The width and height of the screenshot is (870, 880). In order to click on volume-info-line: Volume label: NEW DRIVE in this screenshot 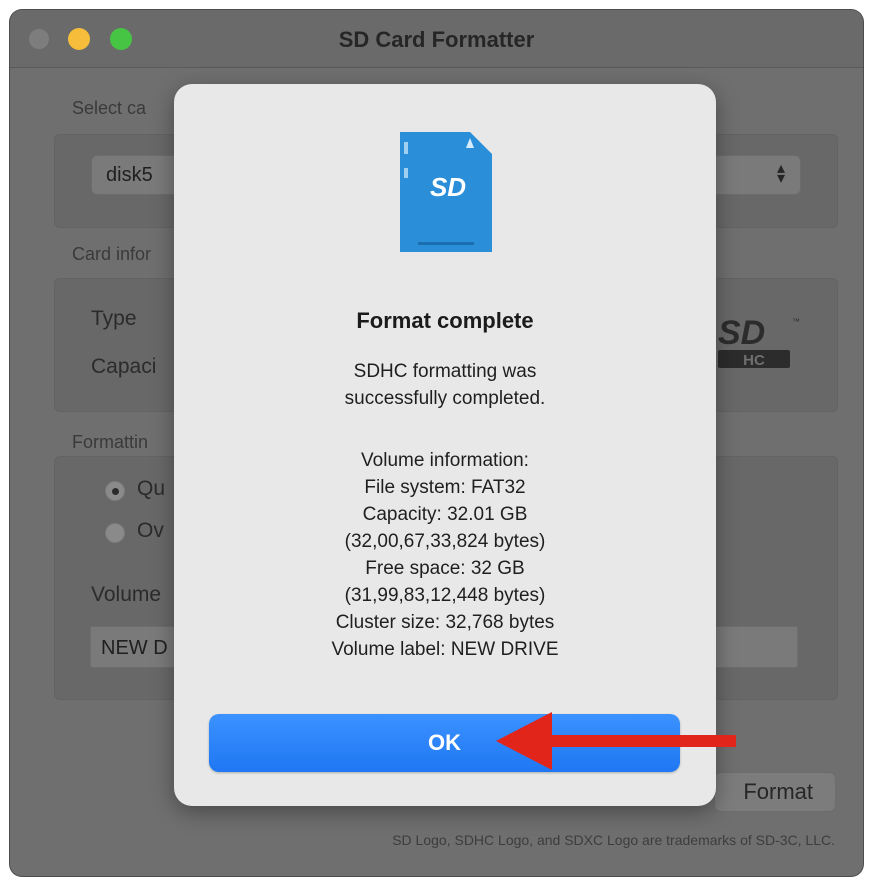, I will do `click(445, 649)`.